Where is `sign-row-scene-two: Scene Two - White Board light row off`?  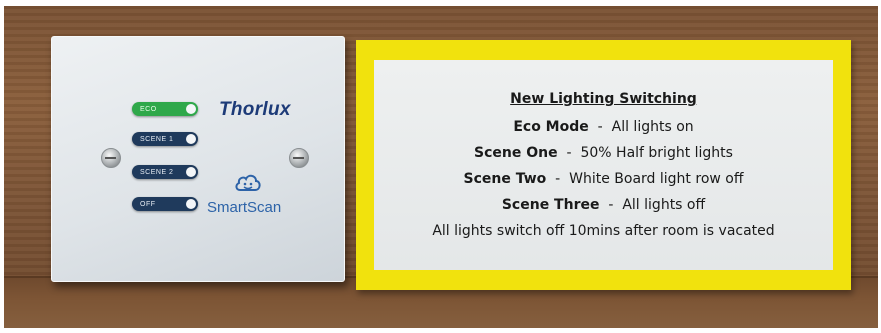
sign-row-scene-two: Scene Two - White Board light row off is located at coordinates (603, 179).